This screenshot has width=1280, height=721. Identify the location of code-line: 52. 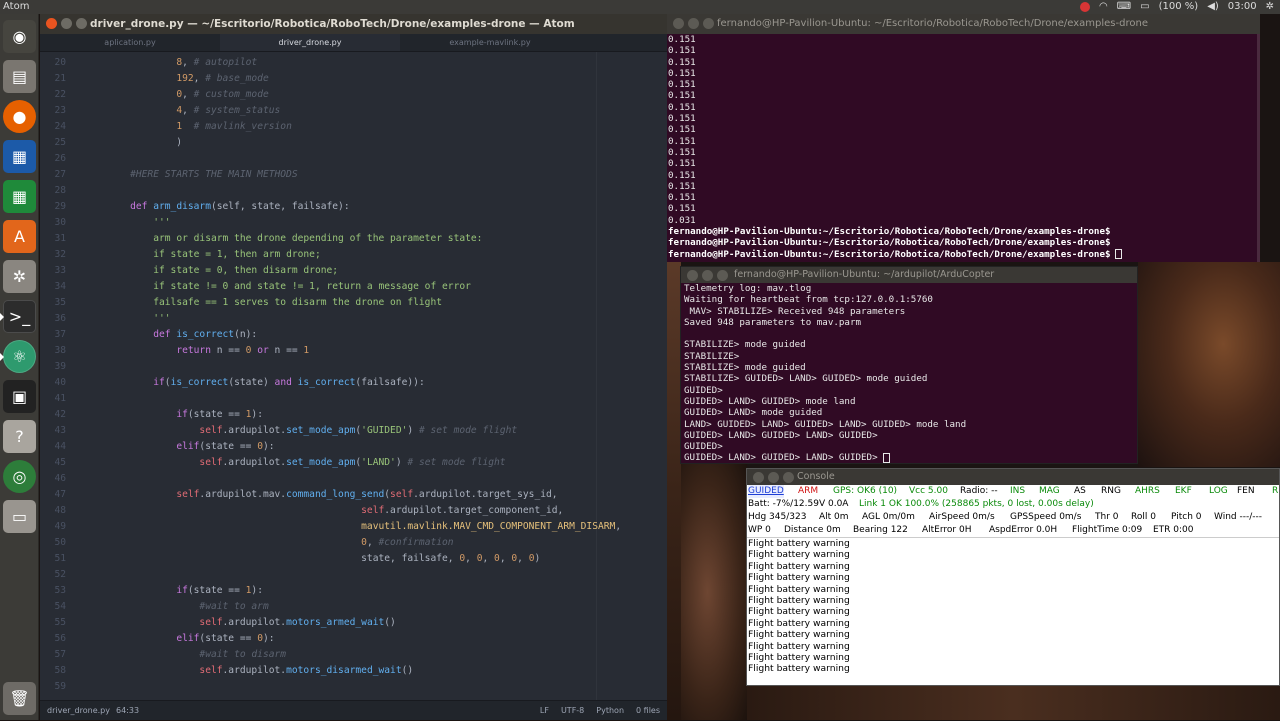
(353, 575).